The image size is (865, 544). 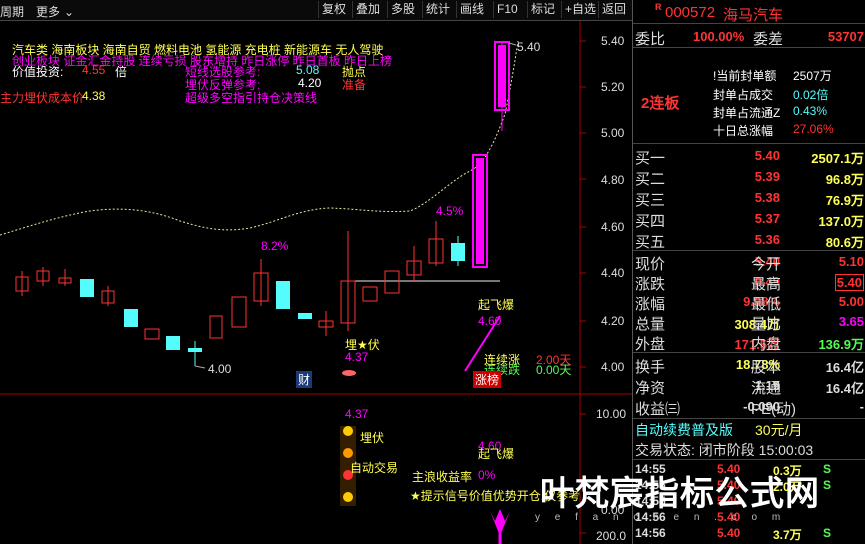 What do you see at coordinates (94, 70) in the screenshot?
I see `value-invest-num: 4.55` at bounding box center [94, 70].